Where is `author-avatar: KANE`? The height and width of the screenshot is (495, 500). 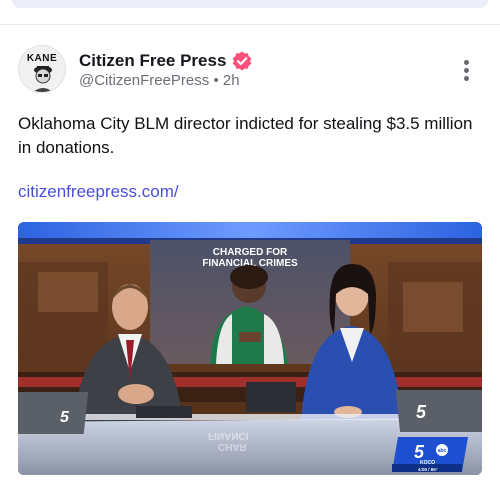 author-avatar: KANE is located at coordinates (42, 69).